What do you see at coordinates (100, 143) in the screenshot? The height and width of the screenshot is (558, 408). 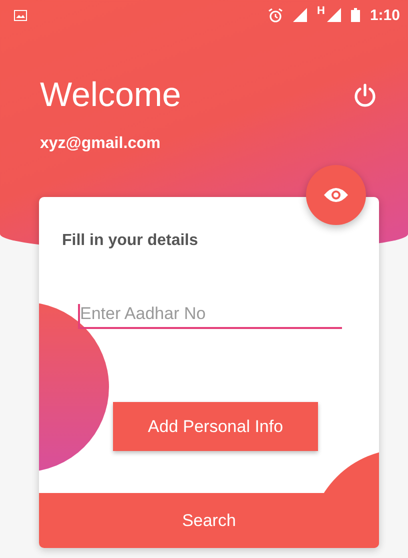 I see `user-email: xyz@gmail.com` at bounding box center [100, 143].